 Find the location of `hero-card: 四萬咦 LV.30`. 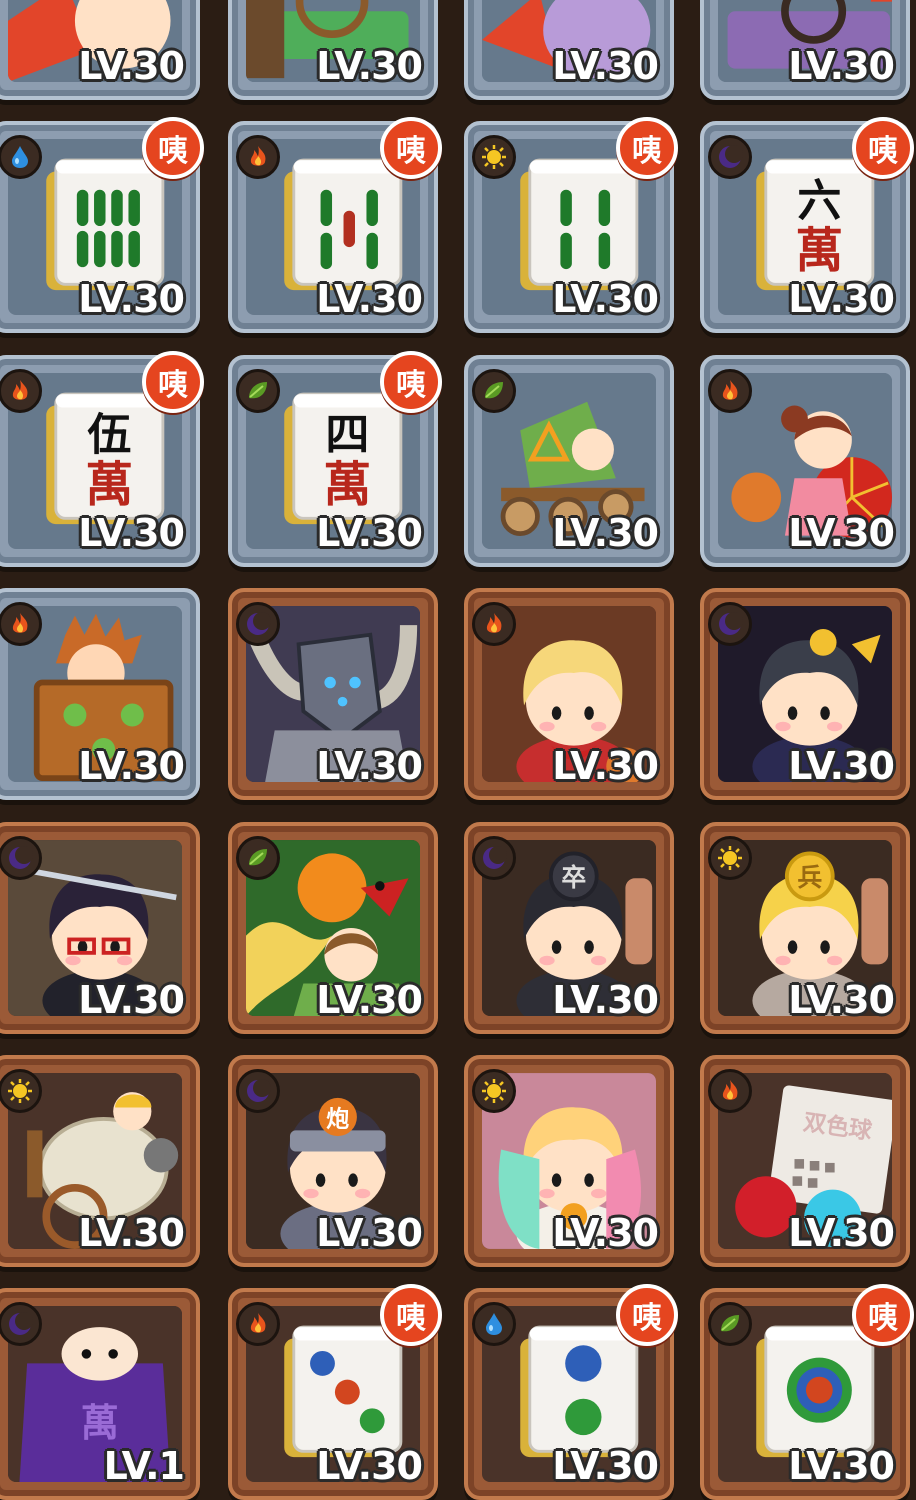

hero-card: 四萬咦 LV.30 is located at coordinates (335, 459).